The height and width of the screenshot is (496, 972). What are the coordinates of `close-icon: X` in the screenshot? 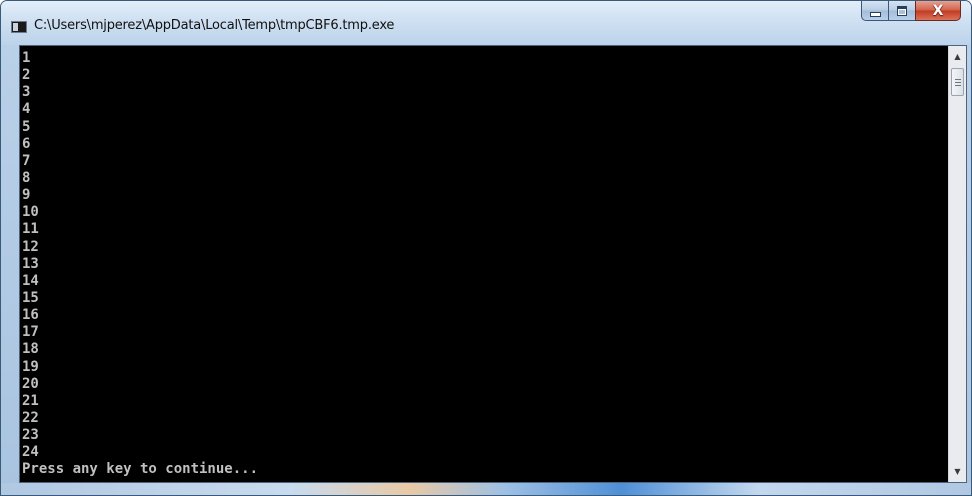 It's located at (938, 10).